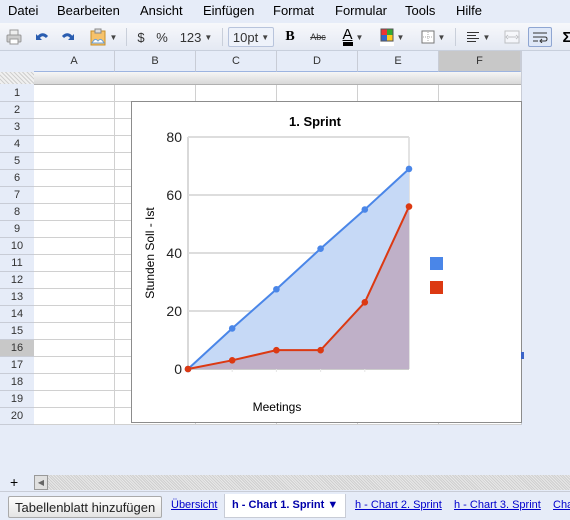 Image resolution: width=570 pixels, height=520 pixels. I want to click on row-header-selected: 16, so click(17, 348).